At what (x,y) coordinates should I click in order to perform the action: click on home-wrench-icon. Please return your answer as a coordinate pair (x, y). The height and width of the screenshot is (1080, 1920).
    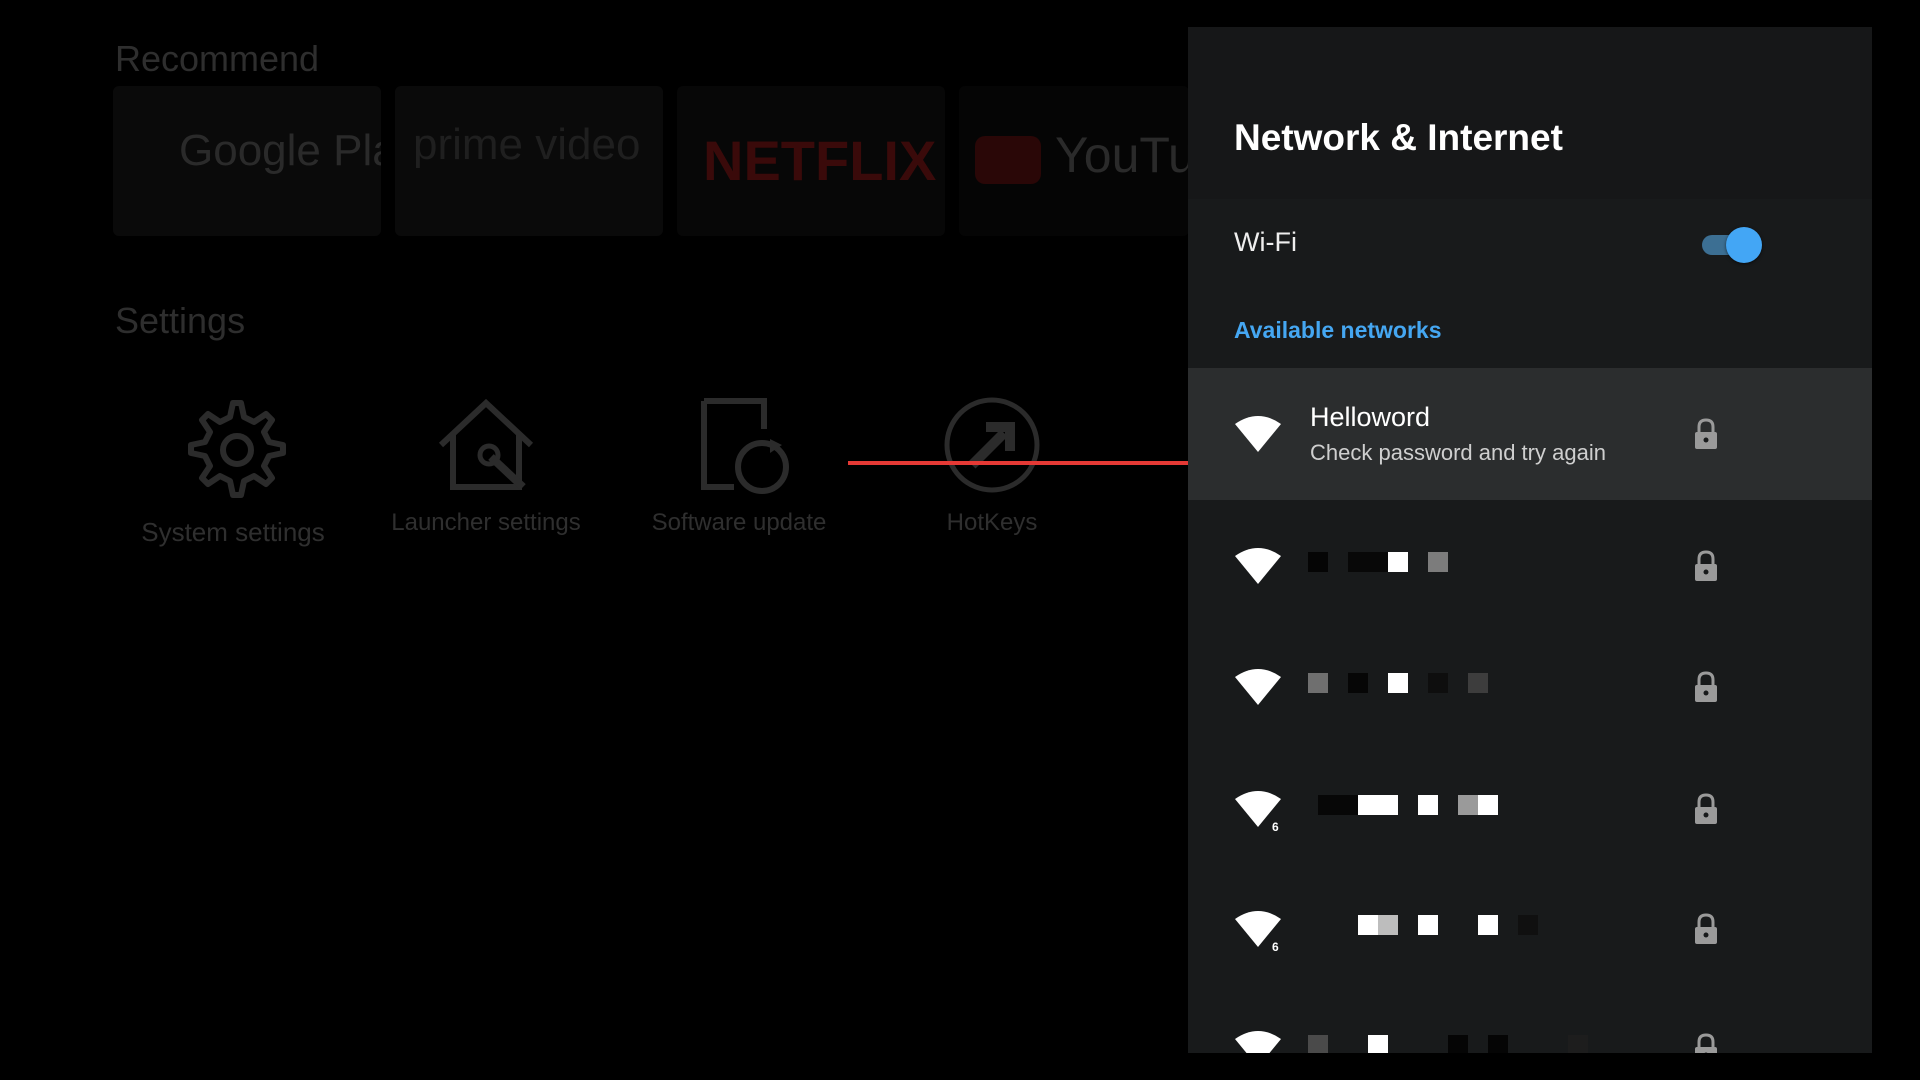
    Looking at the image, I should click on (486, 444).